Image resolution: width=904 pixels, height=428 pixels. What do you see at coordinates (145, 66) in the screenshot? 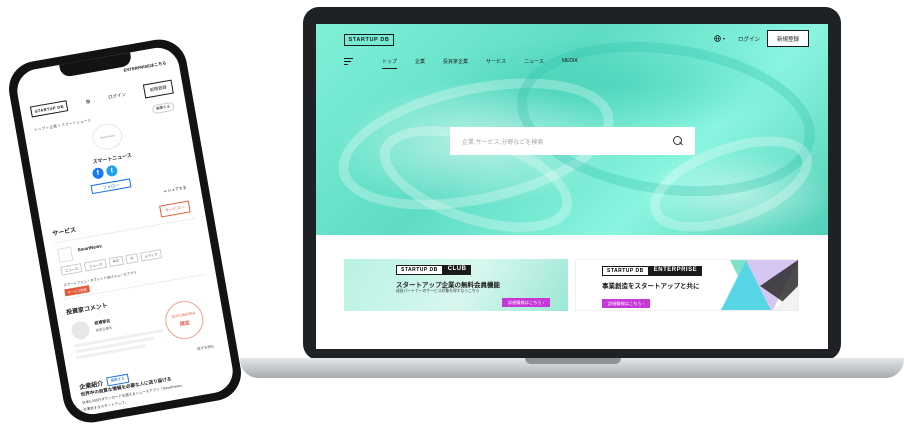
I see `enterprise-link: ENTERPRISEはこちら` at bounding box center [145, 66].